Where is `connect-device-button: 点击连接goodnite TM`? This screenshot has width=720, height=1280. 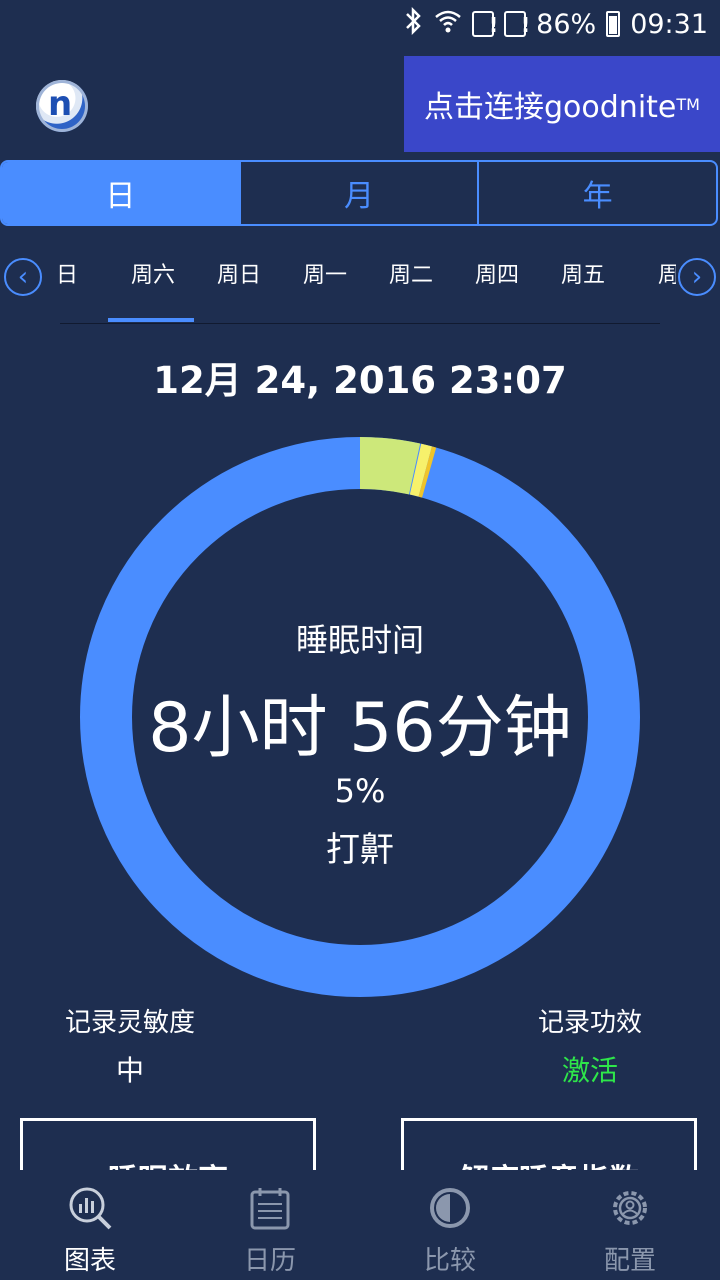 connect-device-button: 点击连接goodnite TM is located at coordinates (562, 104).